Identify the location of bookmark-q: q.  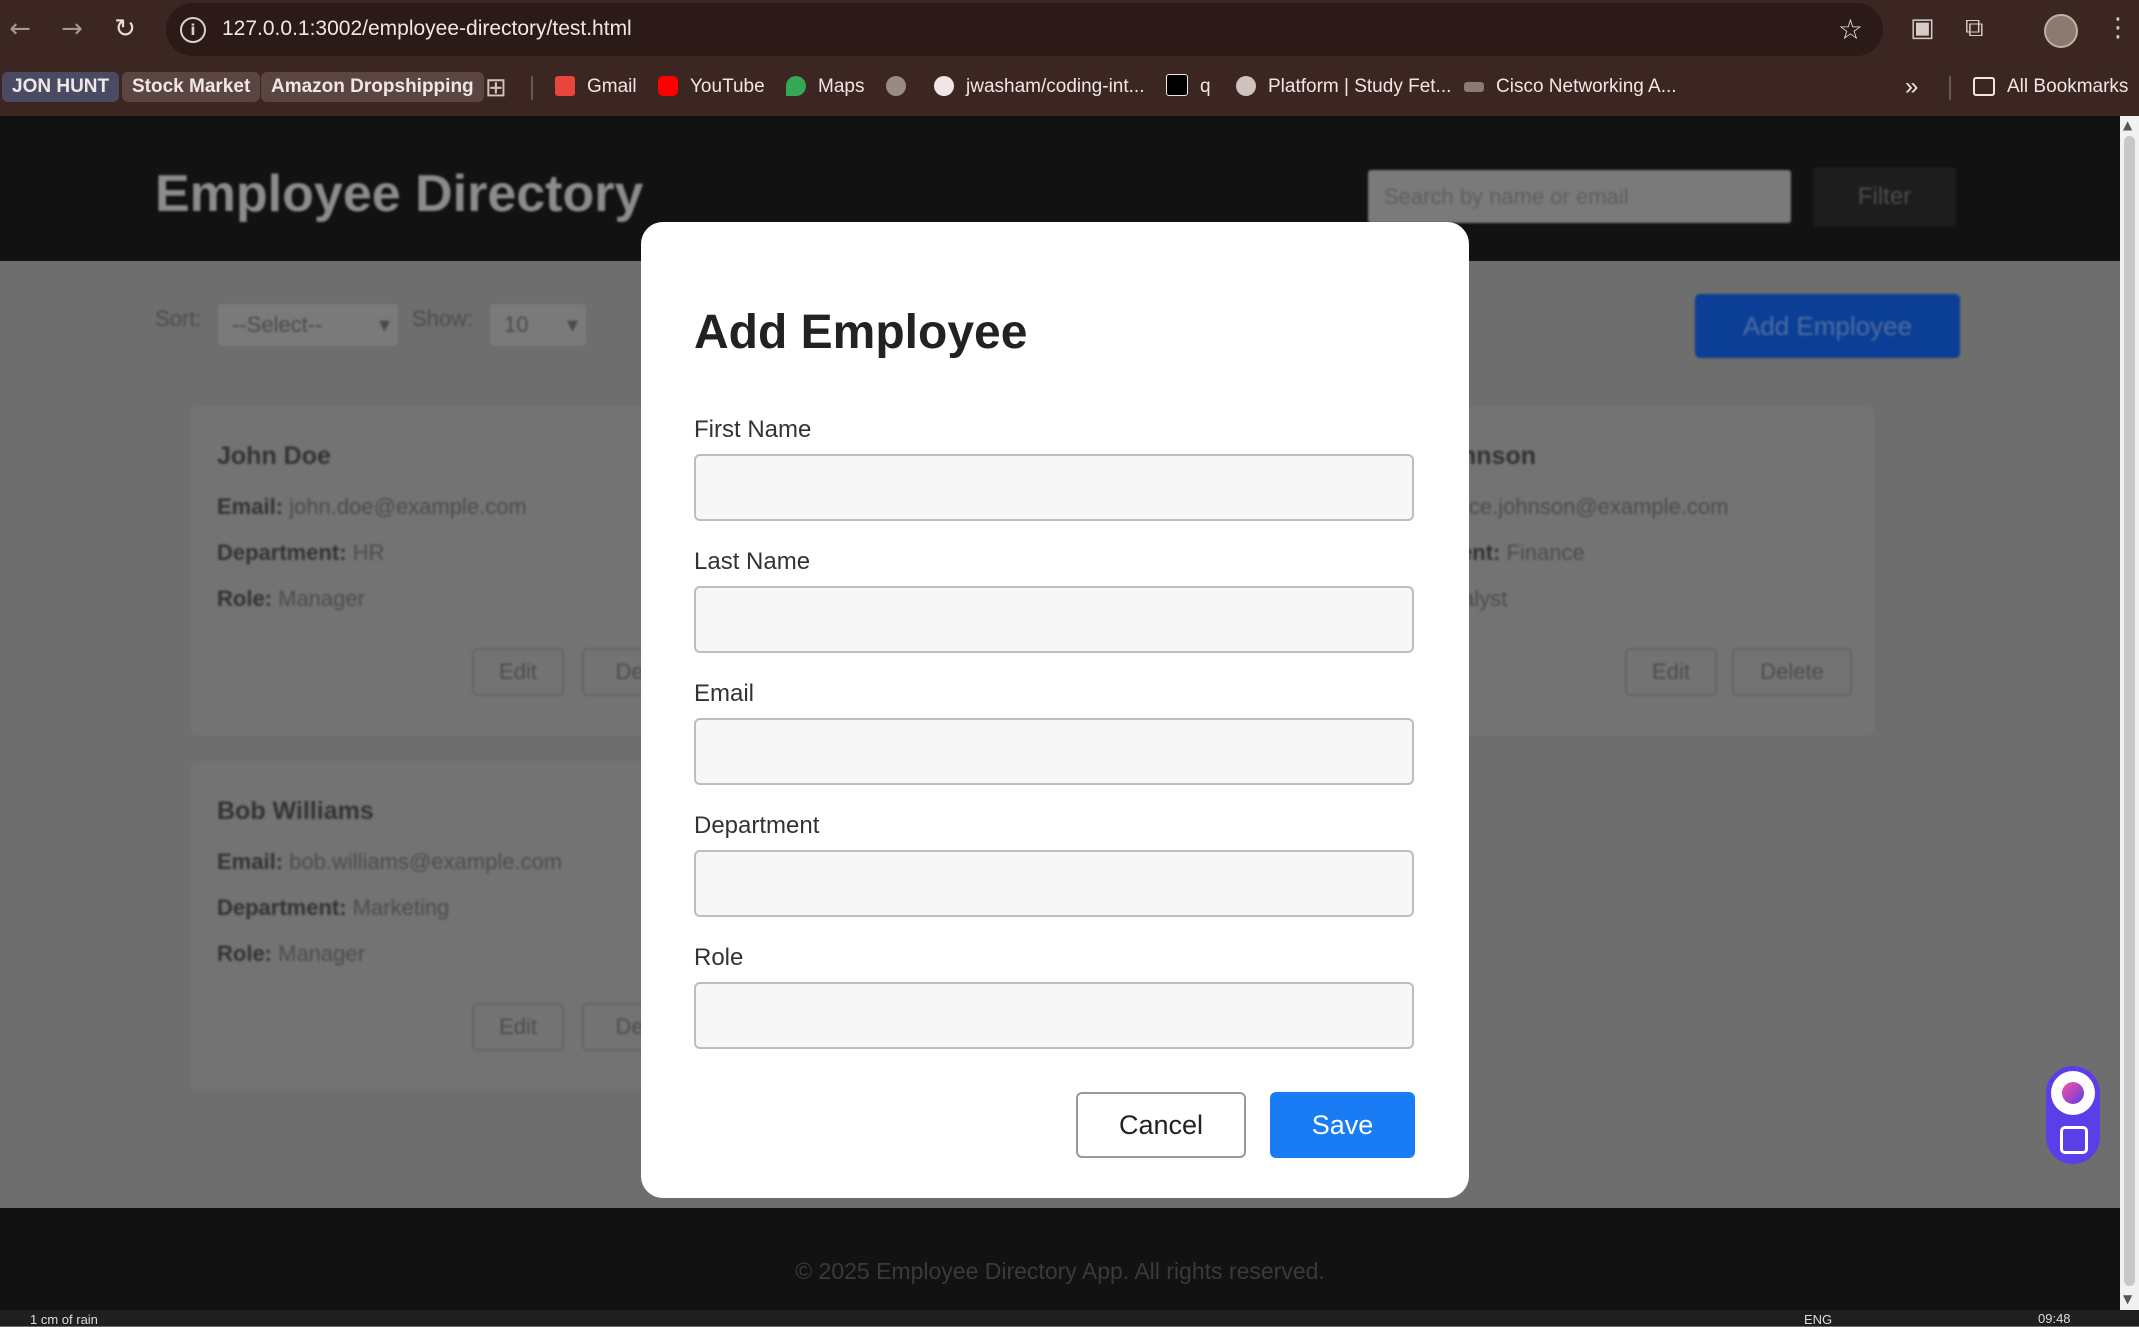
(1188, 87).